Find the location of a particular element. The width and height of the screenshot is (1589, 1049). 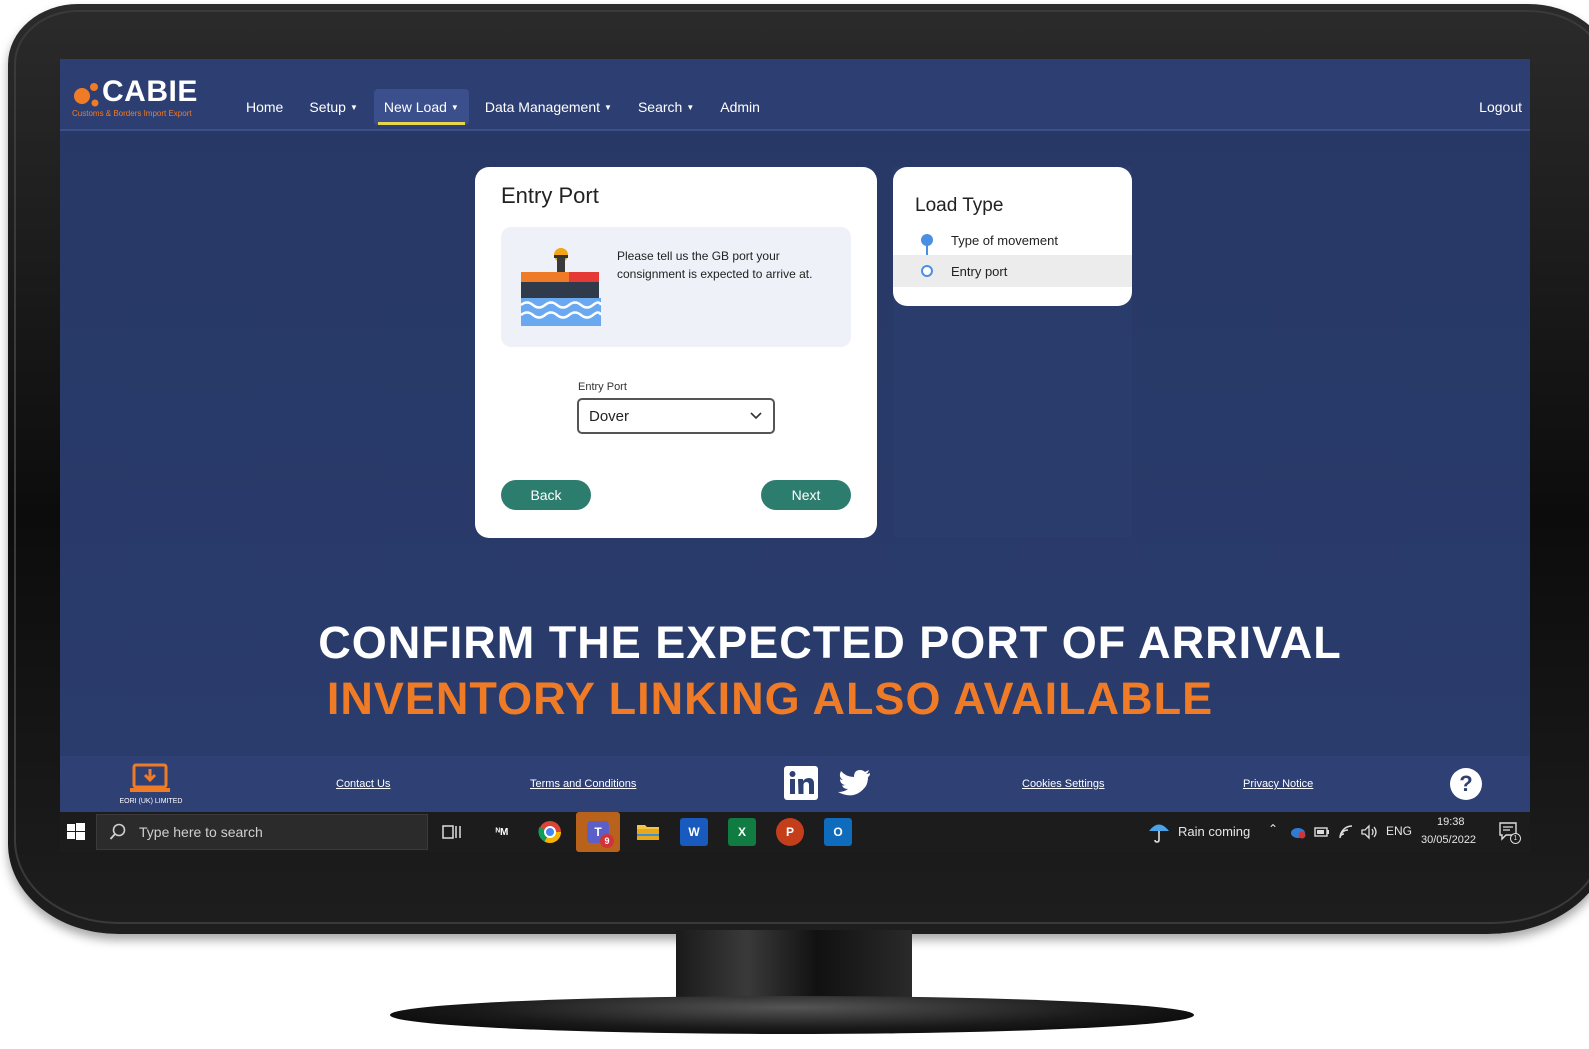

nav-home: Home is located at coordinates (264, 107).